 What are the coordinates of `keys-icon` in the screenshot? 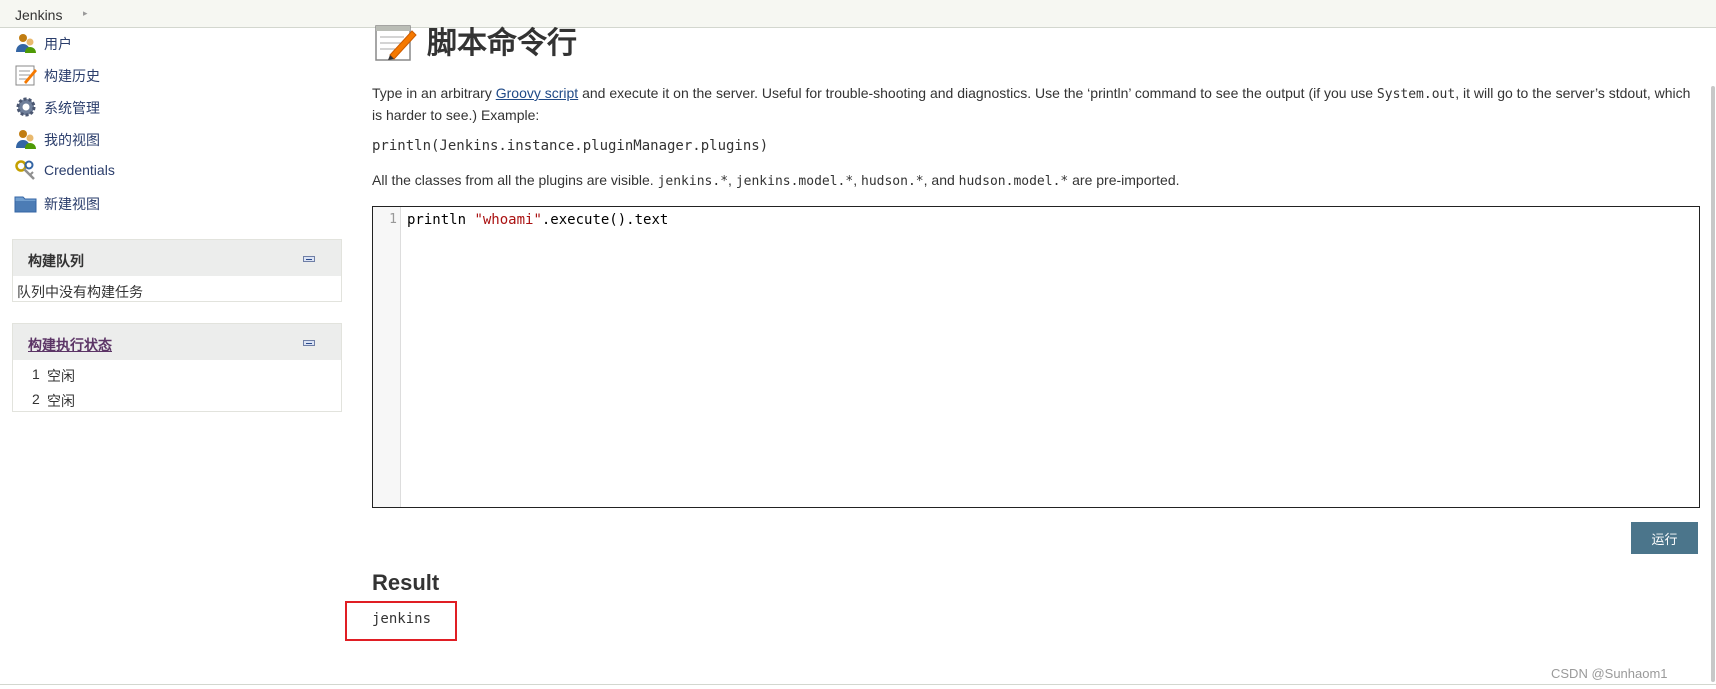 It's located at (25, 170).